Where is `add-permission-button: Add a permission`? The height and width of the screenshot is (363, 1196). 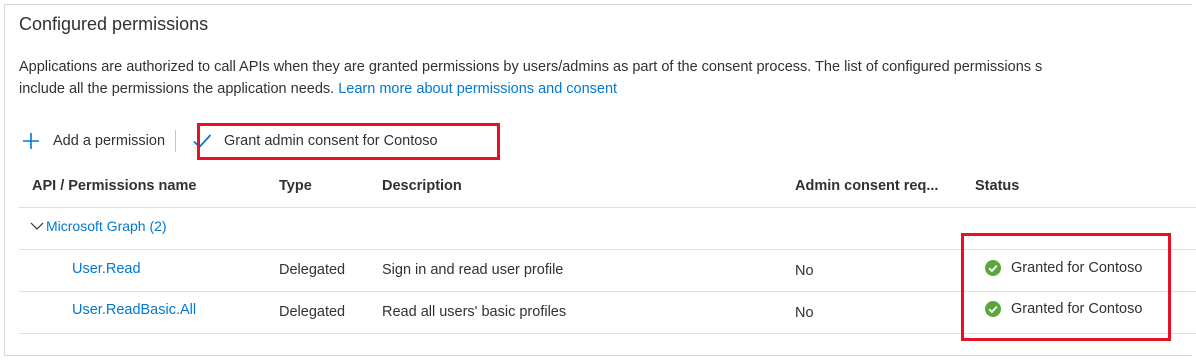 add-permission-button: Add a permission is located at coordinates (96, 141).